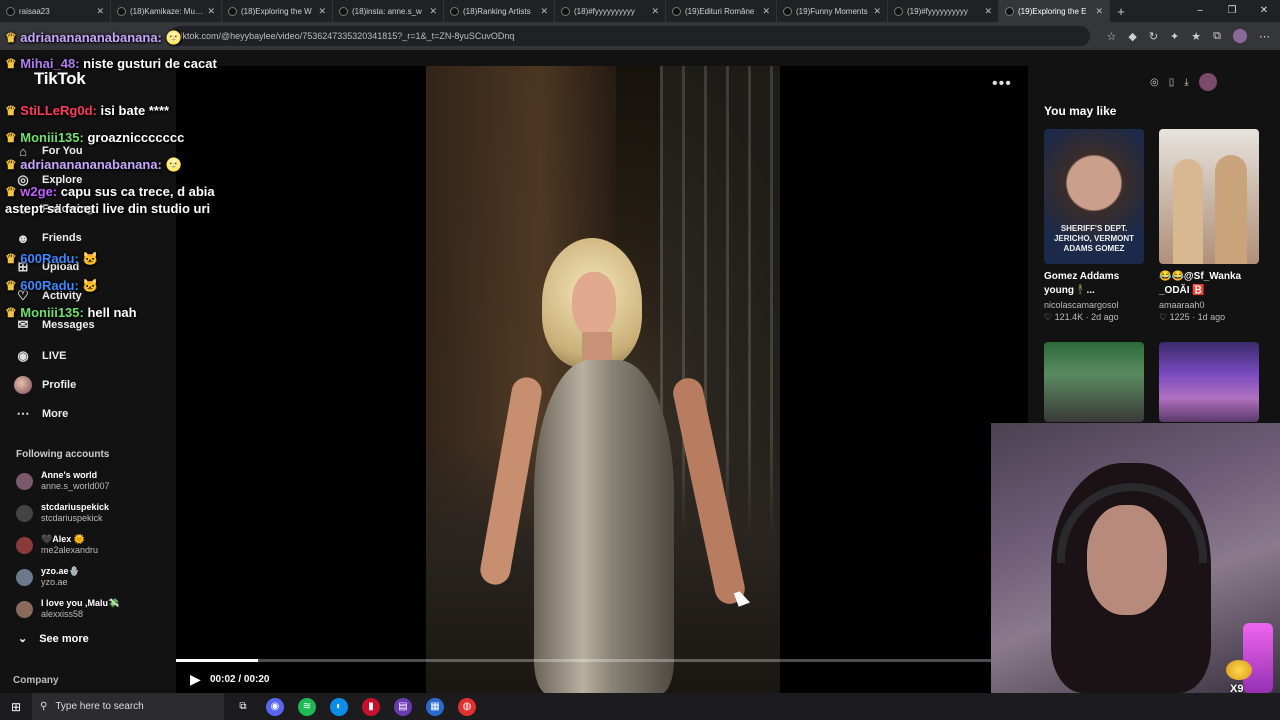  I want to click on chat-username: w2ge:, so click(39, 191).